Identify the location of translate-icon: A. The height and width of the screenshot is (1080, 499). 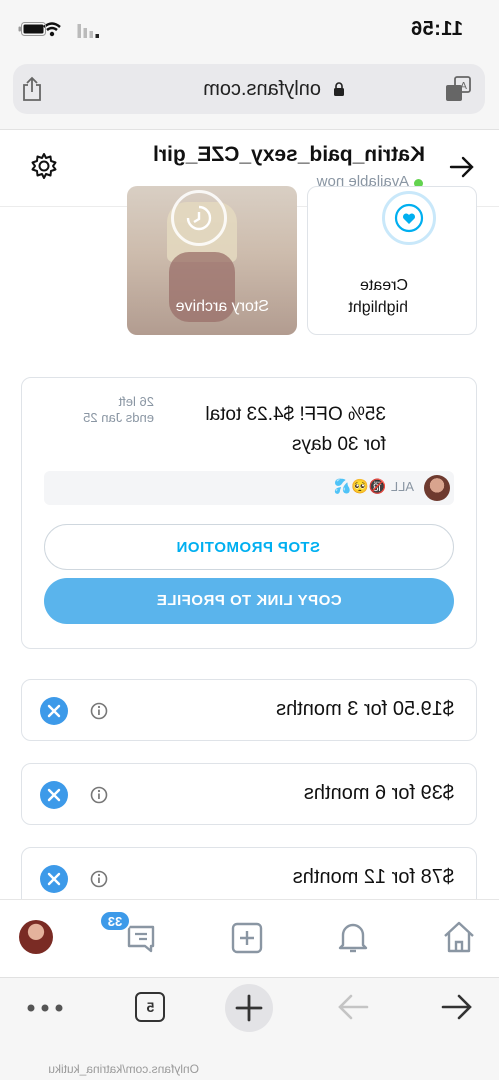
(458, 89).